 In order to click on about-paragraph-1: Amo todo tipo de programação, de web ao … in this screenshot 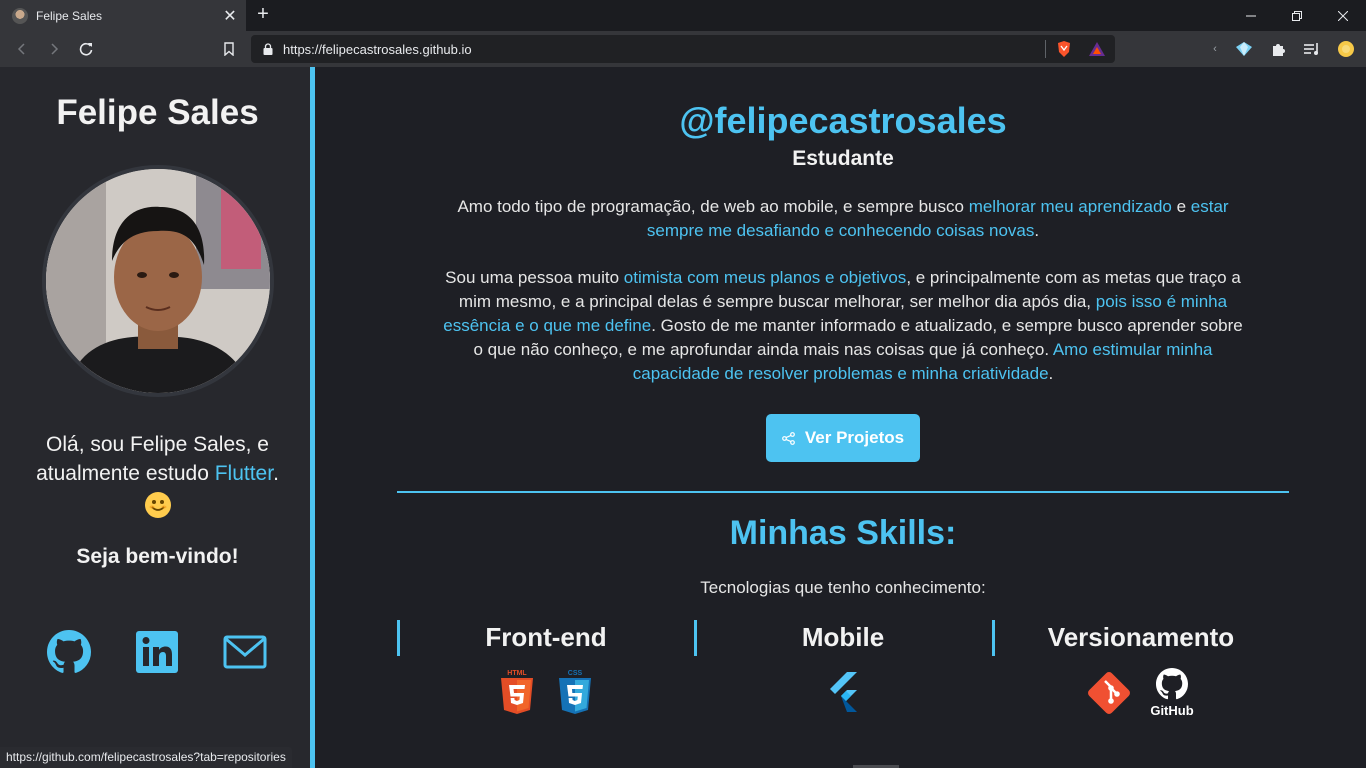, I will do `click(843, 219)`.